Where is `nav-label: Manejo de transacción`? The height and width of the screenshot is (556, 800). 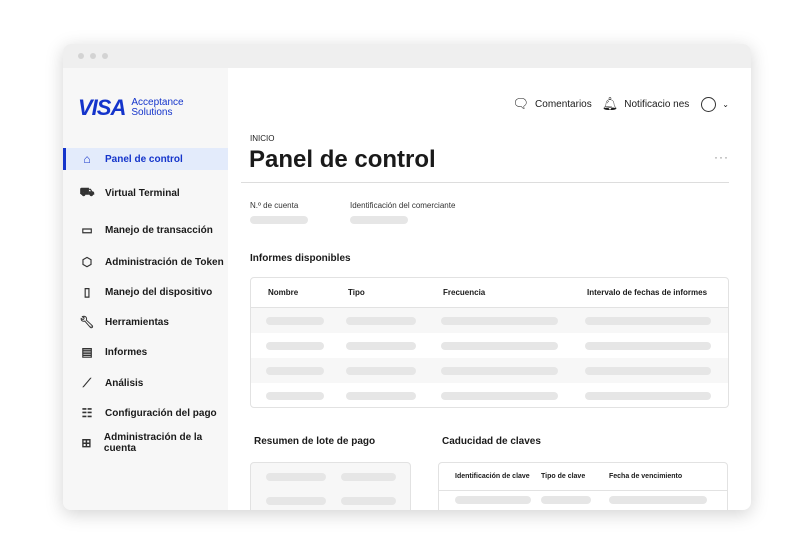 nav-label: Manejo de transacción is located at coordinates (159, 230).